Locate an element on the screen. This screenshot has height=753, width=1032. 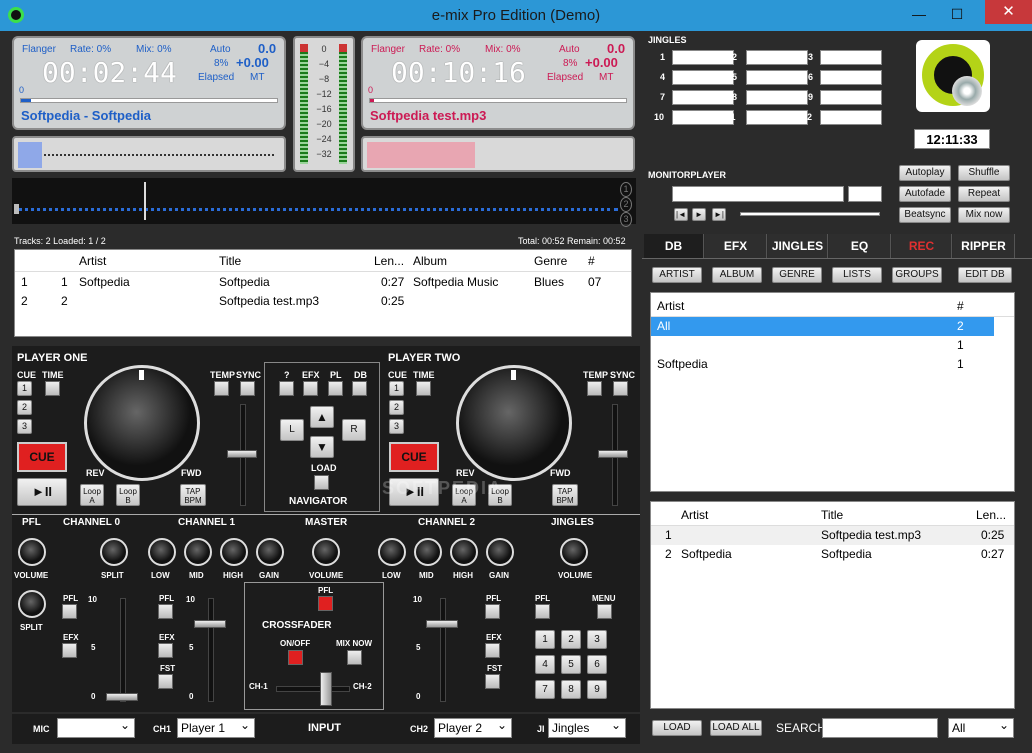
playlist-col-album: Album is located at coordinates (430, 261).